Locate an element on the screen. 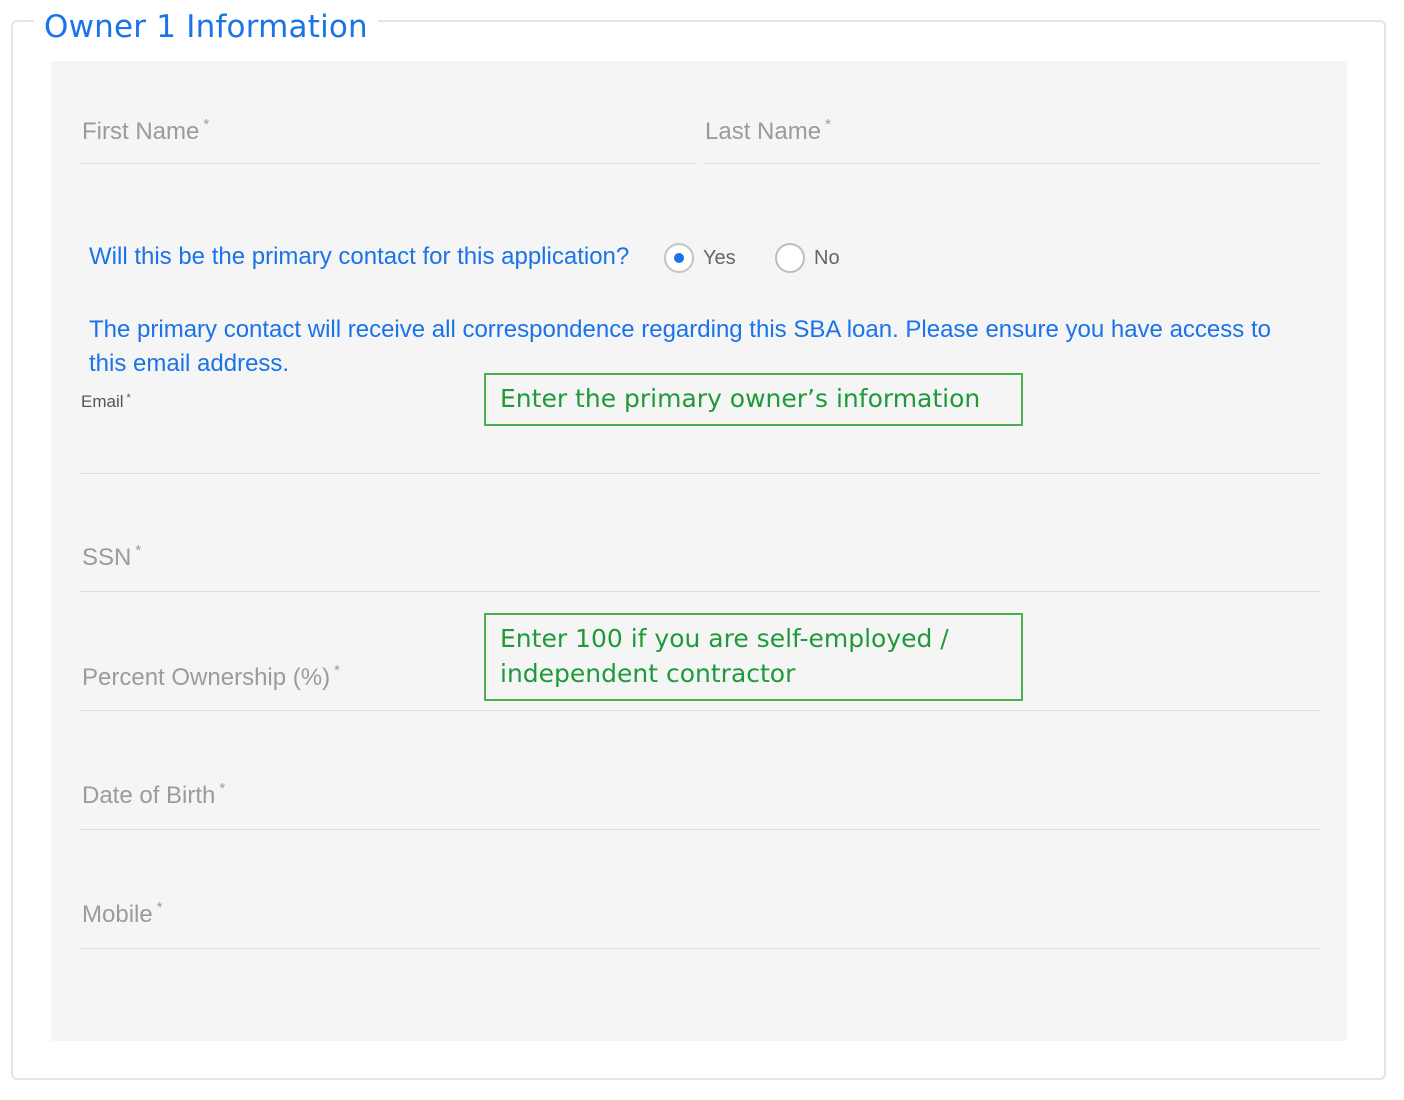  last-name-label: Last Name * is located at coordinates (768, 130).